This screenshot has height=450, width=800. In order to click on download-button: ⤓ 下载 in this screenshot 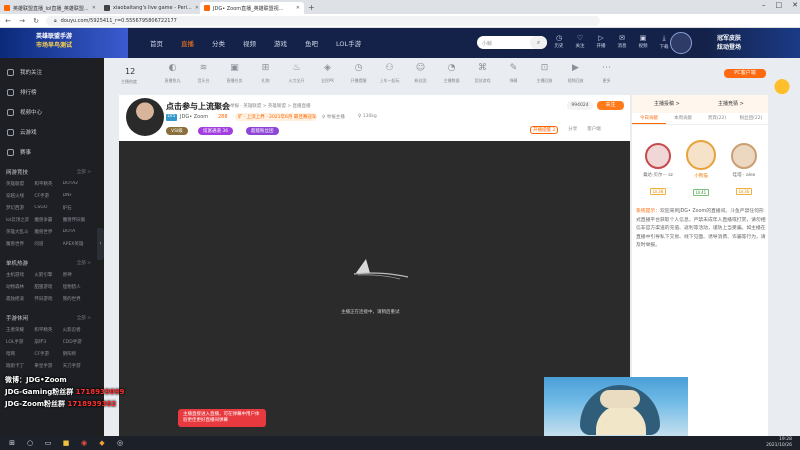, I will do `click(664, 42)`.